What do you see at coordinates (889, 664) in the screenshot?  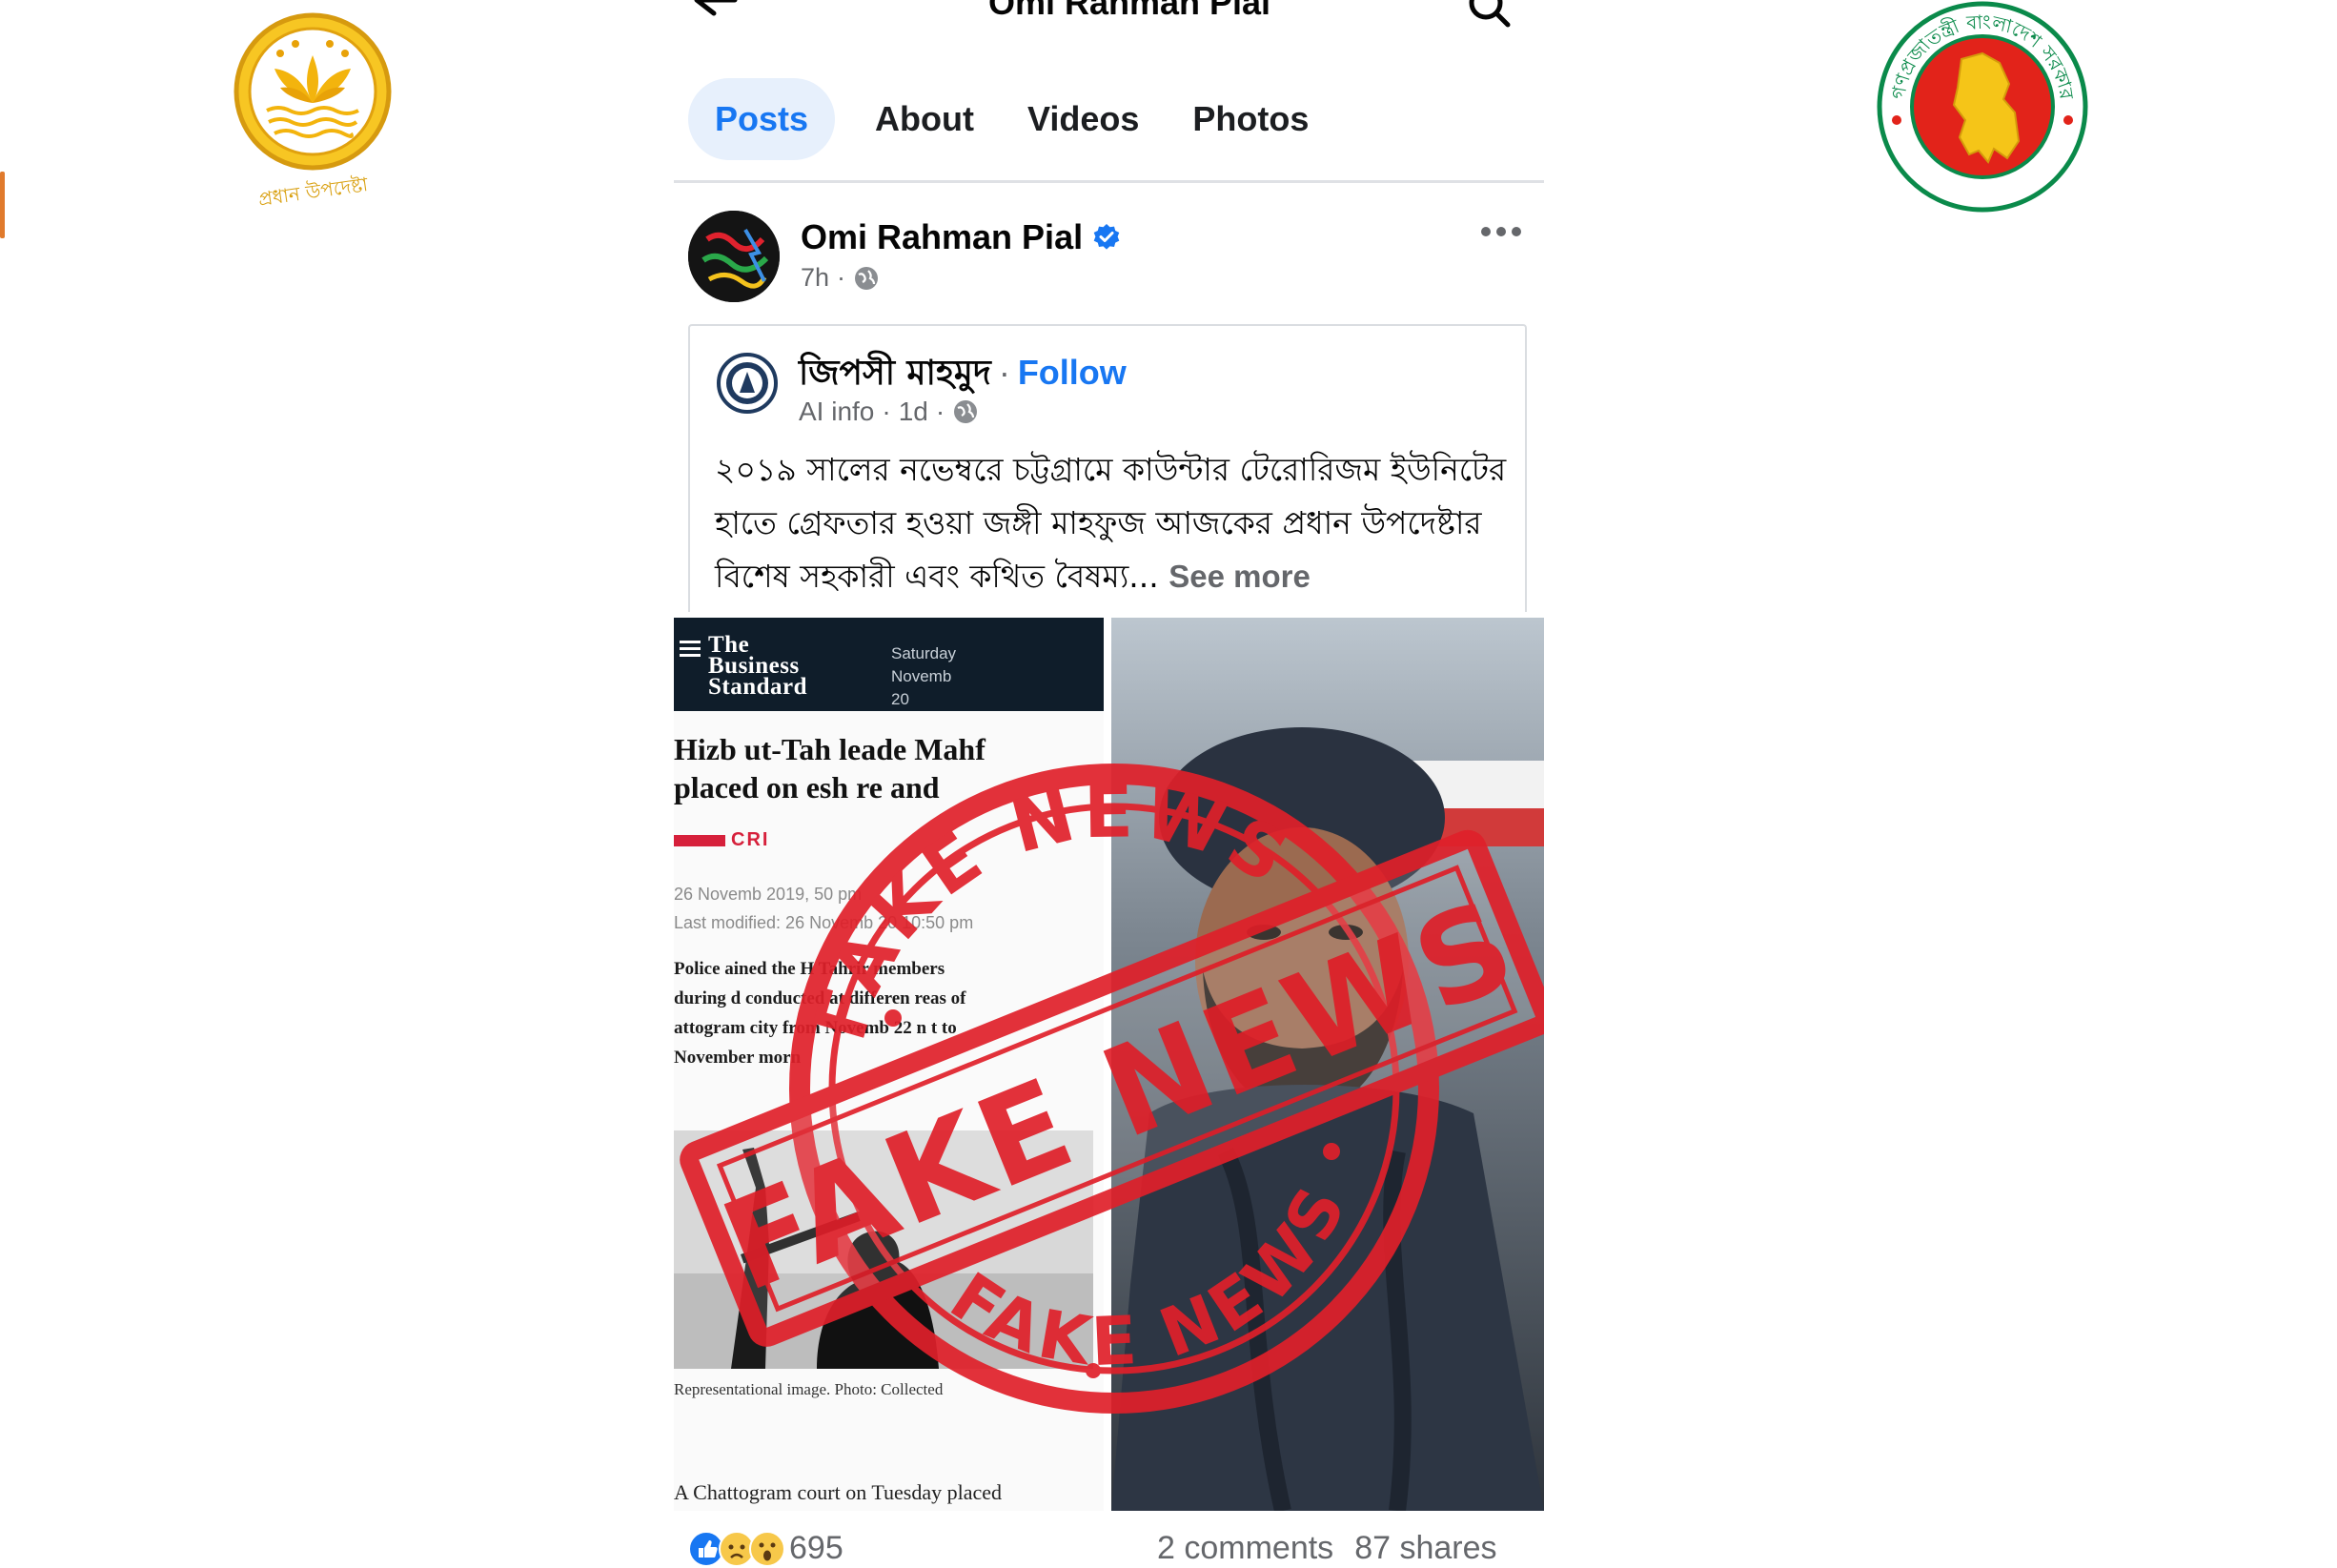 I see `news-header: The Business Standard Saturday Novemb 20` at bounding box center [889, 664].